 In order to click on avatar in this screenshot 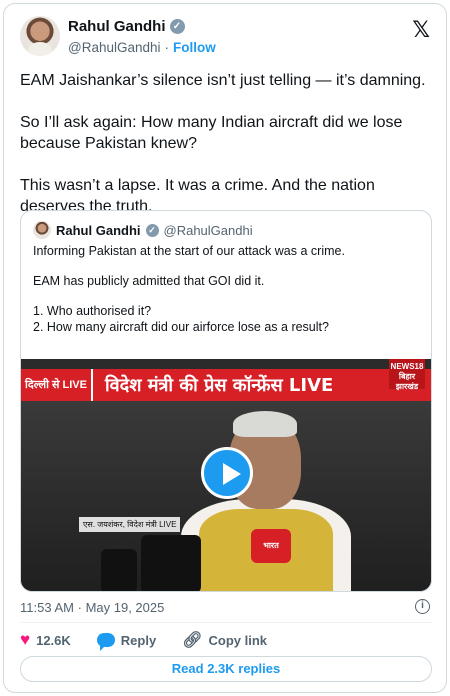, I will do `click(40, 36)`.